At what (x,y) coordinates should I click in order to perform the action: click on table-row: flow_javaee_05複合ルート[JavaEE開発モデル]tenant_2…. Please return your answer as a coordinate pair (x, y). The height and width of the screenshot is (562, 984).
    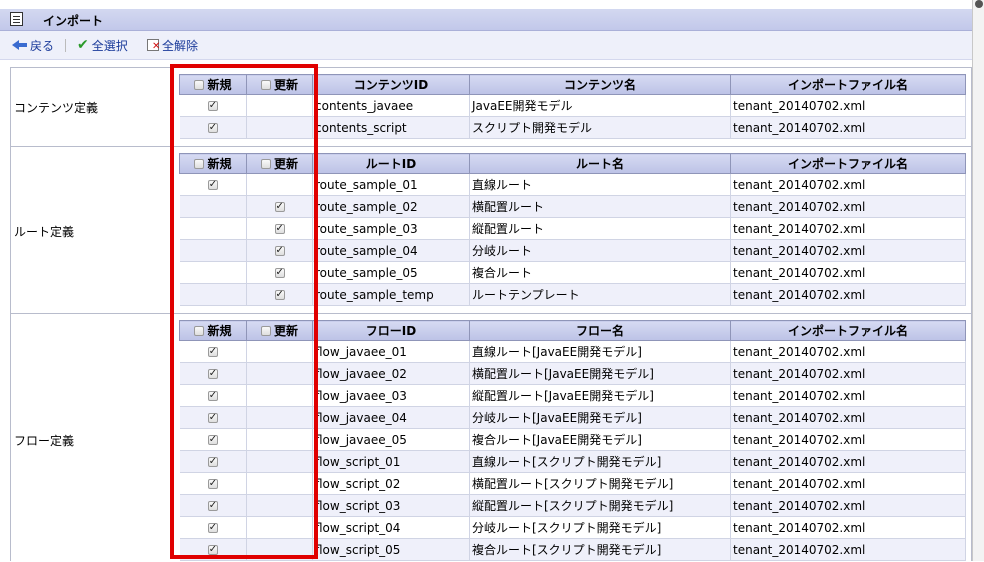
    Looking at the image, I should click on (572, 439).